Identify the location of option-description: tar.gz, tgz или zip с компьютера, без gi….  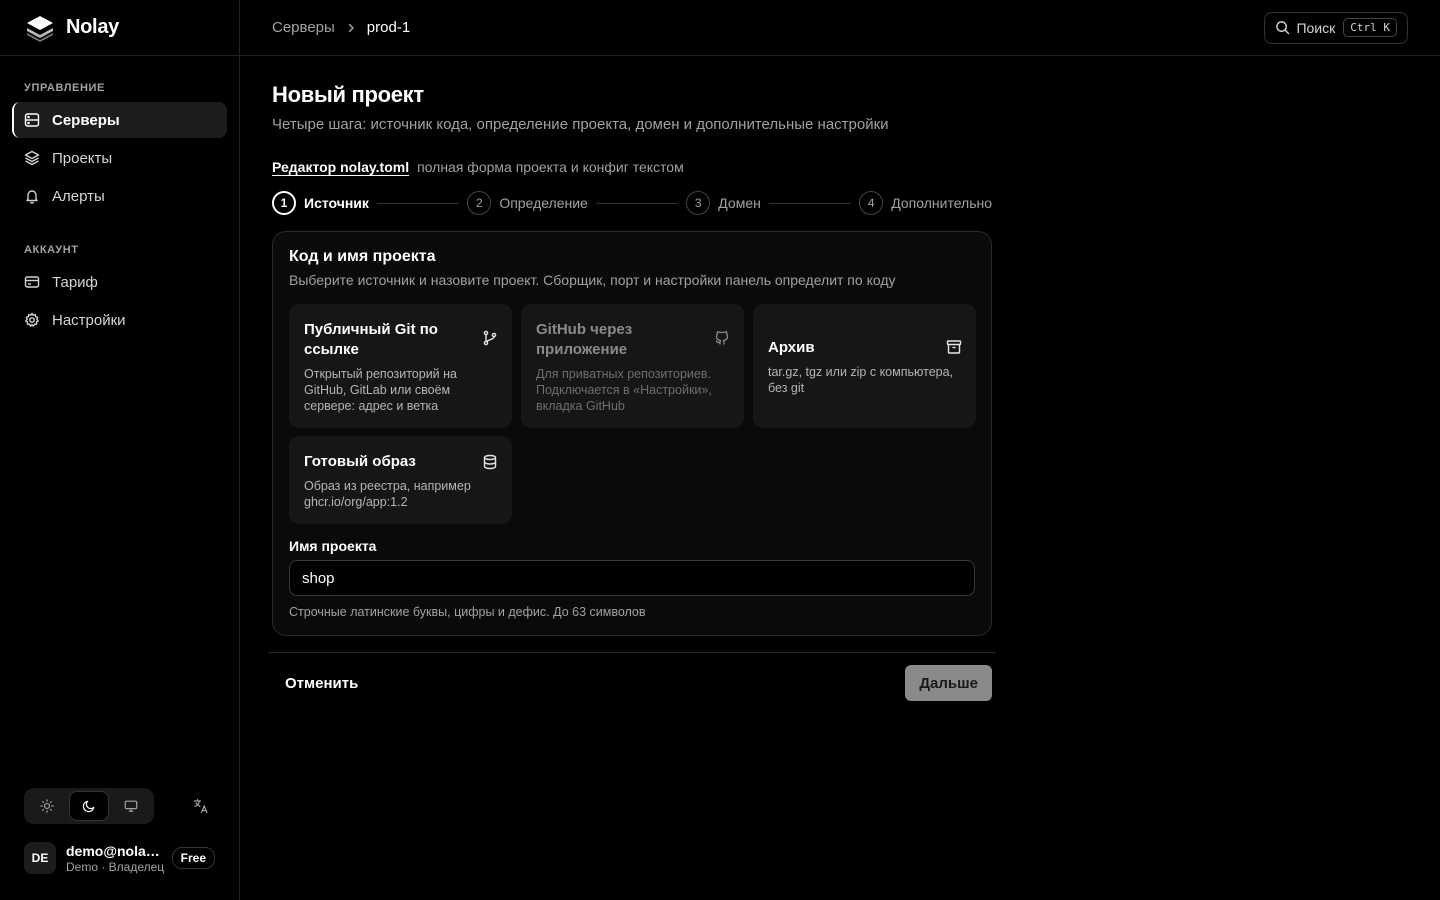
(861, 380).